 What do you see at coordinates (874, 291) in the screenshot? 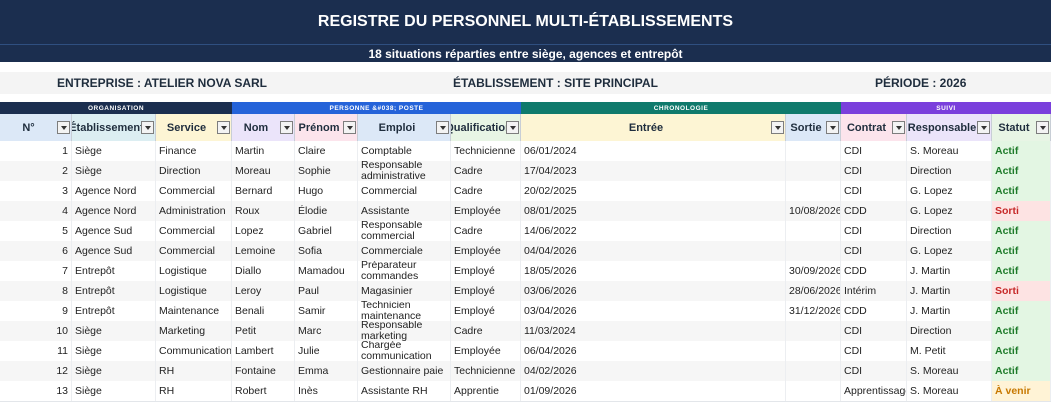
I see `cell-contrat: Intérim` at bounding box center [874, 291].